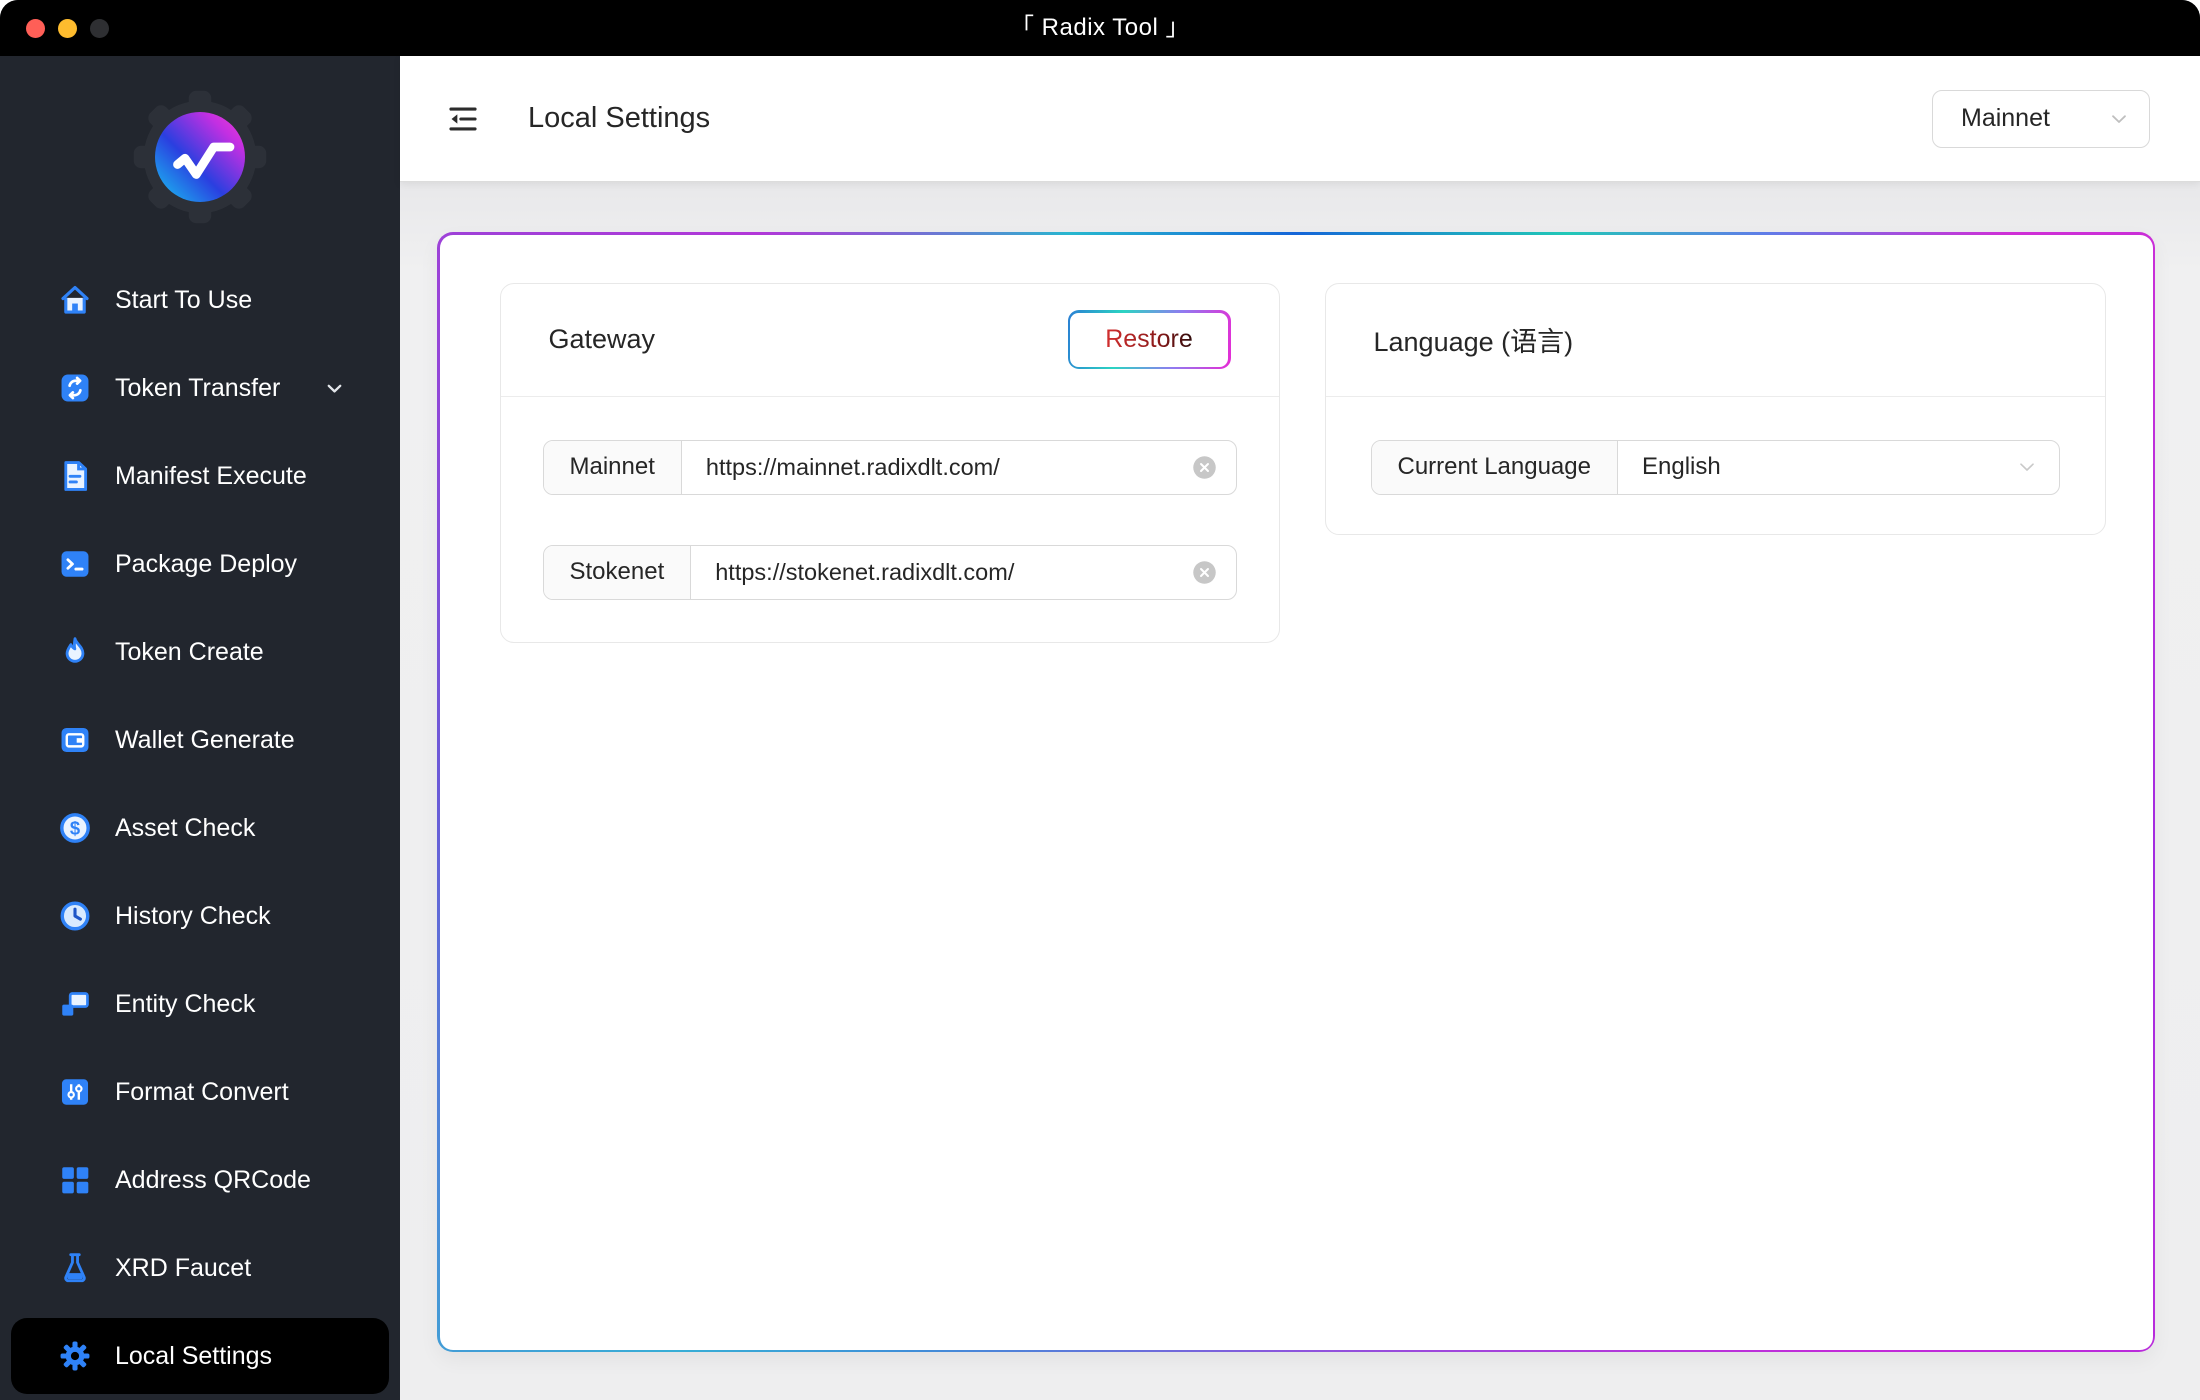 This screenshot has height=1400, width=2200. I want to click on sidebar-item-label: Asset Check, so click(185, 827).